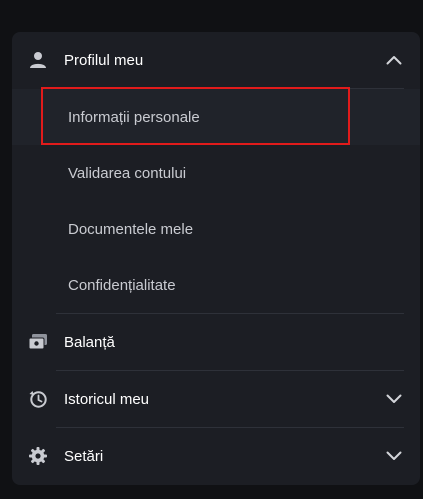  Describe the element at coordinates (216, 456) in the screenshot. I see `menu-settings: Setări` at that location.